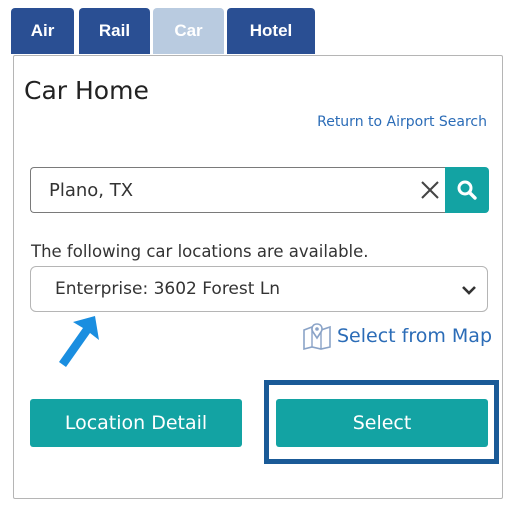 The image size is (511, 514). I want to click on select-button-label: Select, so click(382, 423).